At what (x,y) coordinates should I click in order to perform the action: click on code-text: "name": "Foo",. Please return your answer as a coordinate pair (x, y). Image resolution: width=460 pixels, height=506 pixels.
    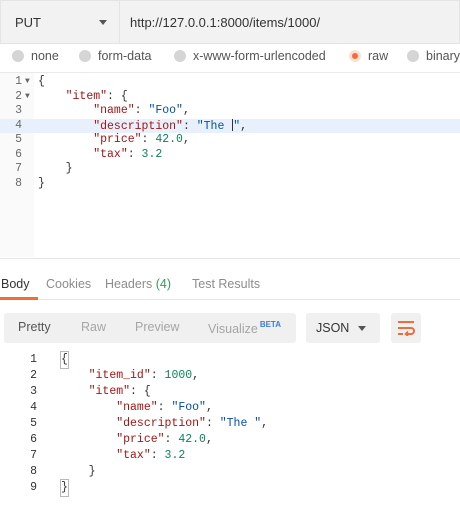
    Looking at the image, I should click on (141, 110).